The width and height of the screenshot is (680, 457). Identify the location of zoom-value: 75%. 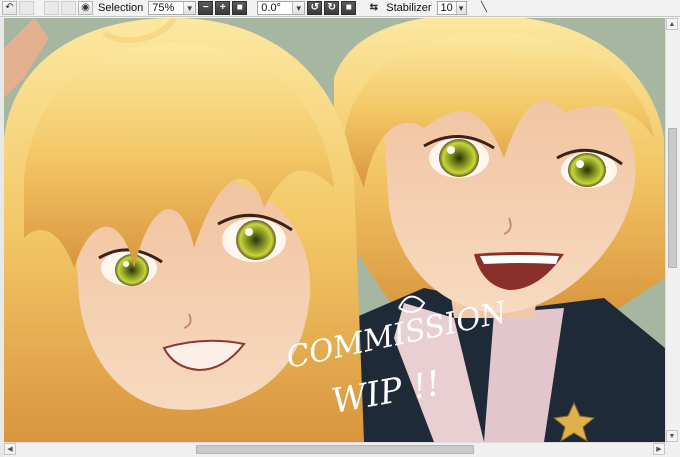
(163, 8).